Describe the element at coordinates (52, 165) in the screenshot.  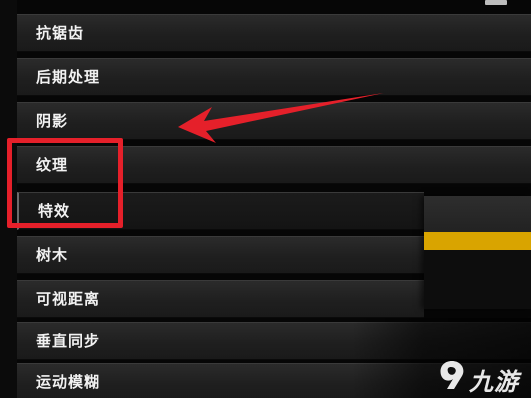
I see `setting-label: 纹理` at that location.